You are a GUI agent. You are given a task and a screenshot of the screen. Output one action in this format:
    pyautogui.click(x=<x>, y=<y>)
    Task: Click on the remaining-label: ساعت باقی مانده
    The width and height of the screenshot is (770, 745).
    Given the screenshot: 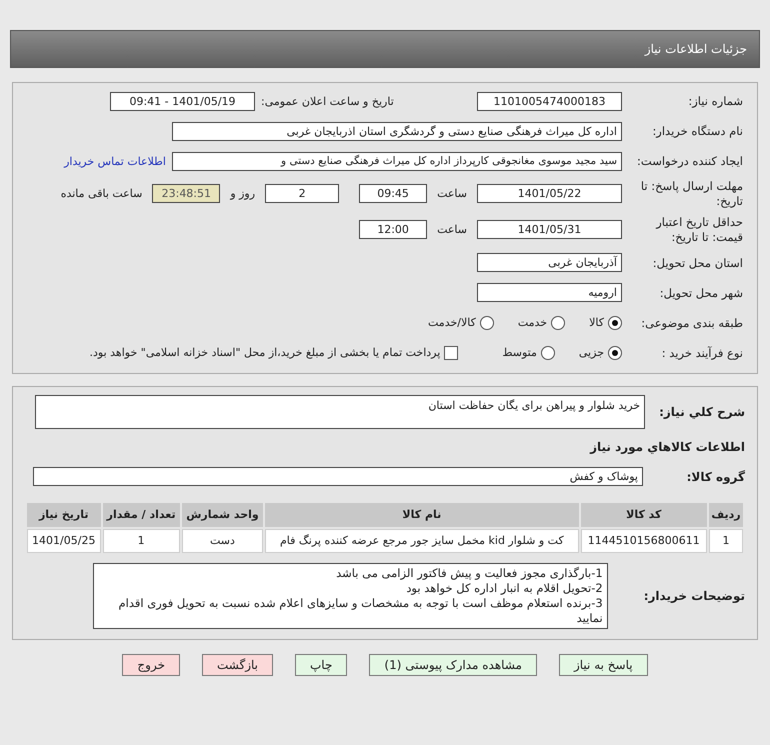 What is the action you would take?
    pyautogui.click(x=102, y=193)
    